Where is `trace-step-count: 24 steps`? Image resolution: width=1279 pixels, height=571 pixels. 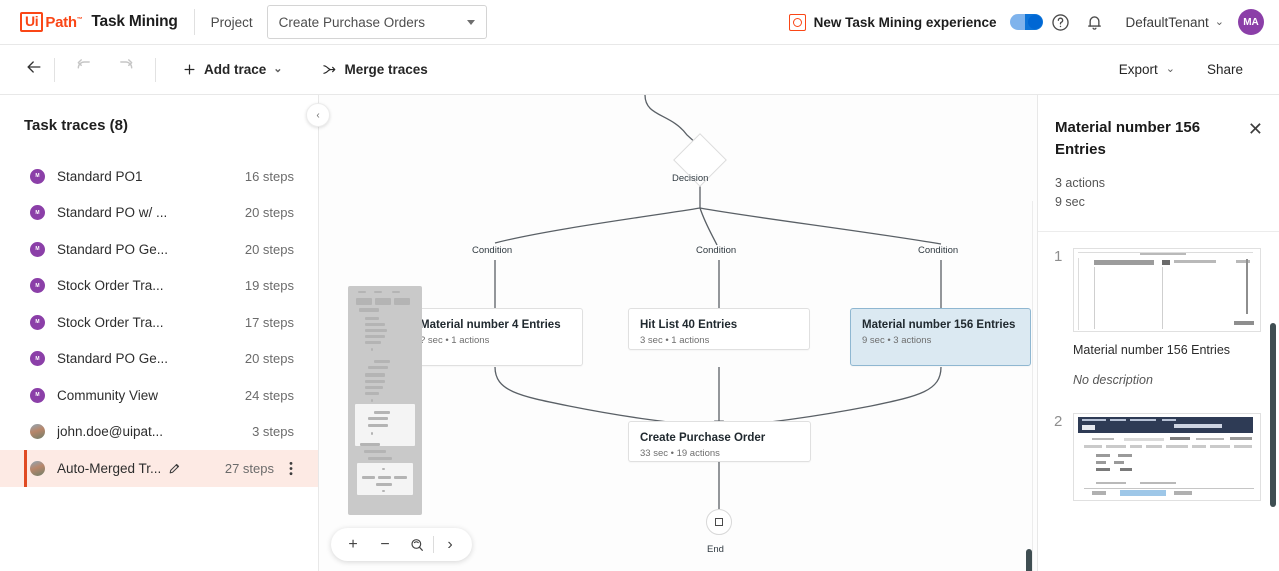 trace-step-count: 24 steps is located at coordinates (269, 395).